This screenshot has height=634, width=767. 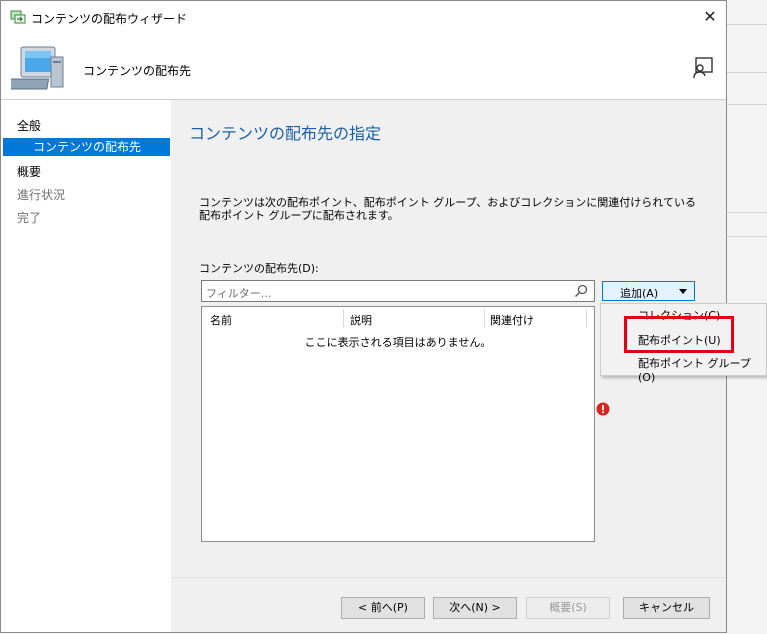 I want to click on nav-item-progress: 進行状況, so click(x=41, y=195).